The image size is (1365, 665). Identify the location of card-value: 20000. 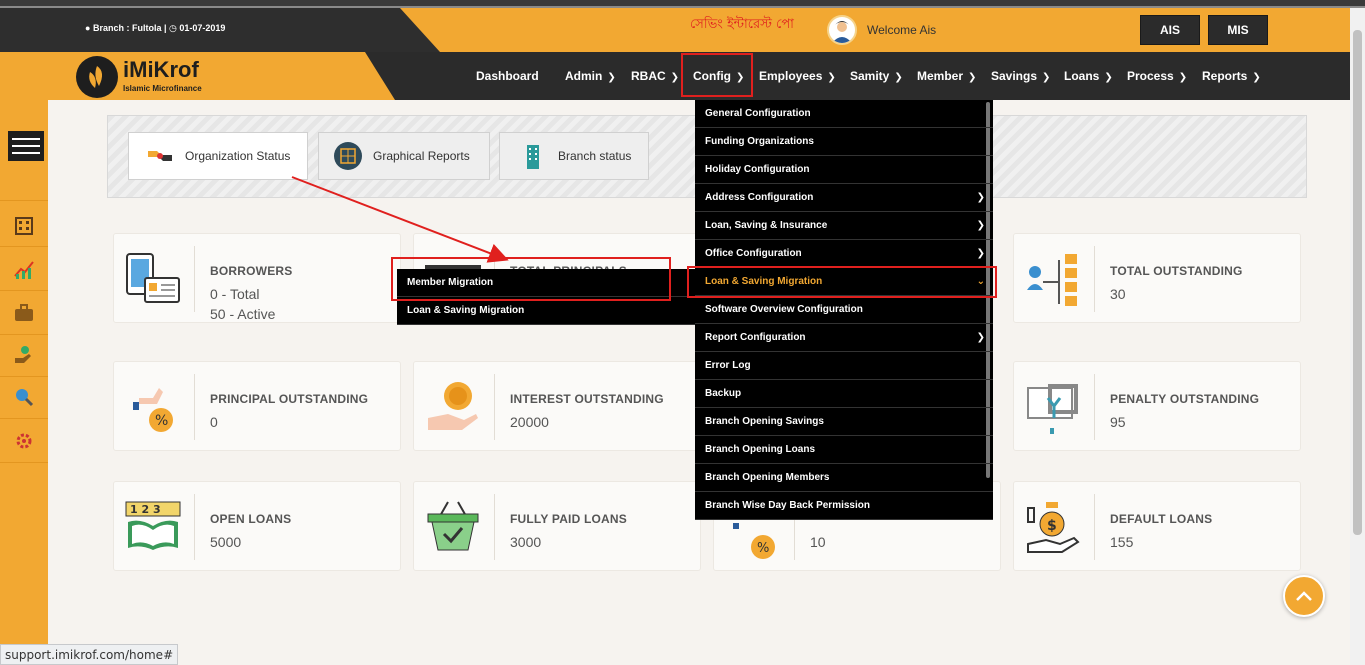
(529, 422).